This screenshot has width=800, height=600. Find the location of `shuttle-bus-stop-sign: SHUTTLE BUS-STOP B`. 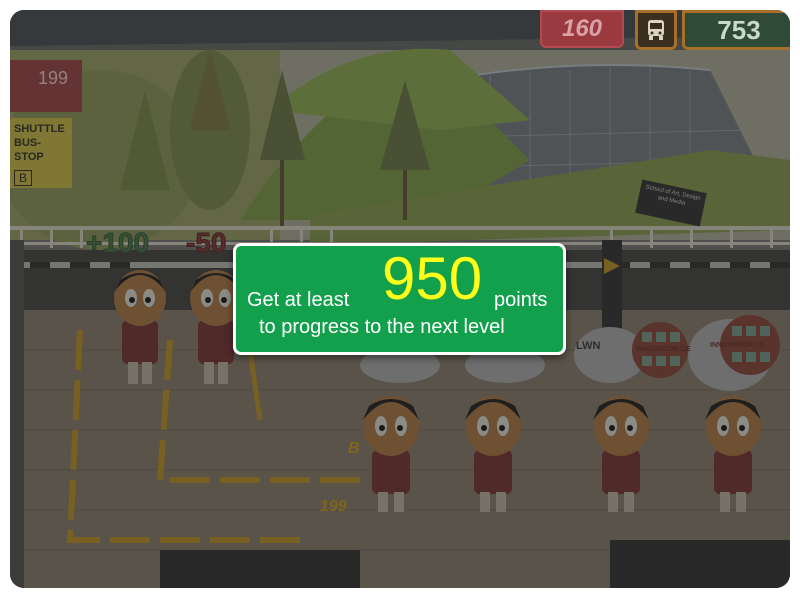

shuttle-bus-stop-sign: SHUTTLE BUS-STOP B is located at coordinates (41, 153).